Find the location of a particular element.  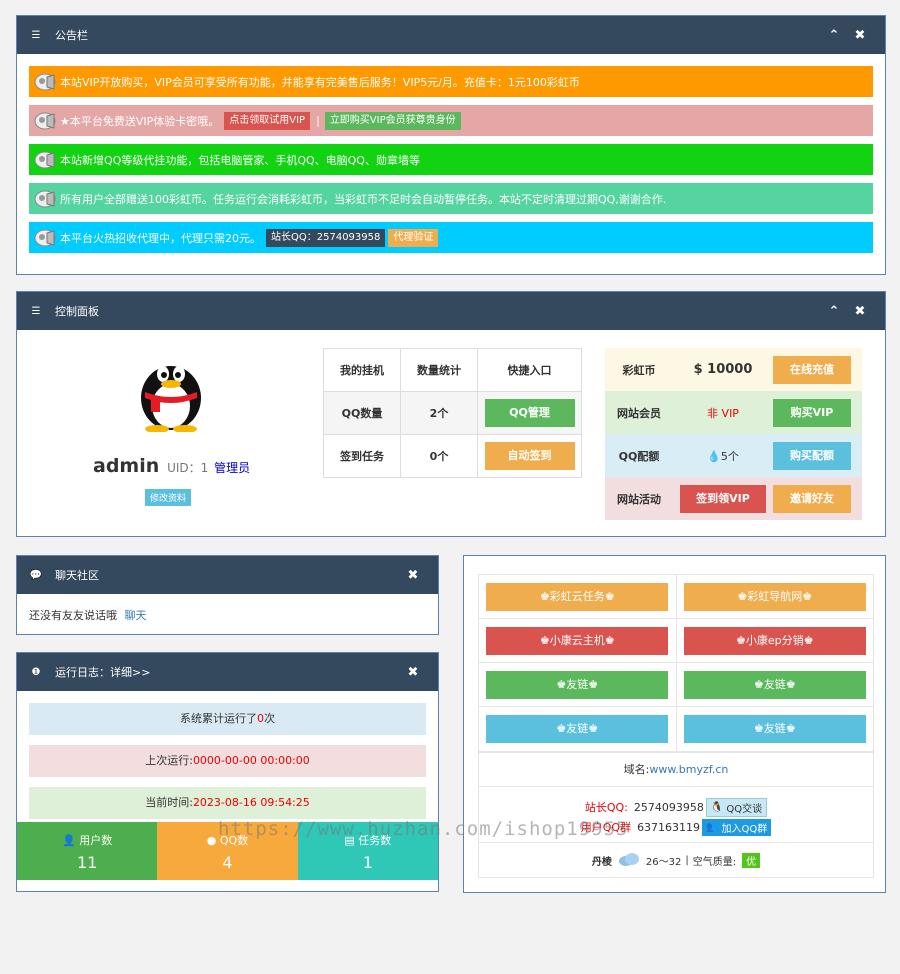

activity-label: 网站活动 is located at coordinates (639, 499).